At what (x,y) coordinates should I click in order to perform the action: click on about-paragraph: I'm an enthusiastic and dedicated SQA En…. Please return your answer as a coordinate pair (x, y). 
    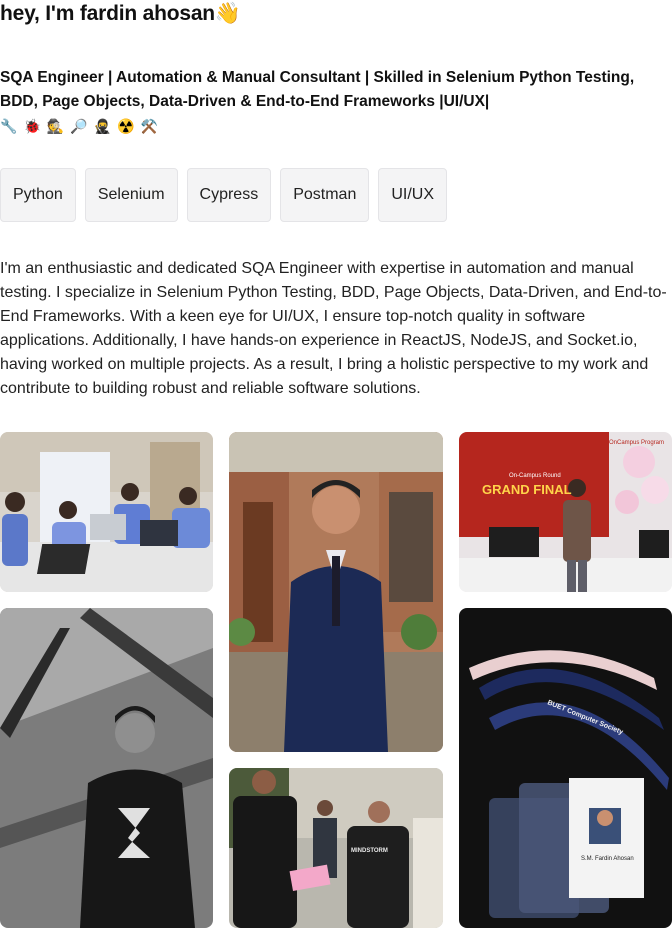
    Looking at the image, I should click on (333, 328).